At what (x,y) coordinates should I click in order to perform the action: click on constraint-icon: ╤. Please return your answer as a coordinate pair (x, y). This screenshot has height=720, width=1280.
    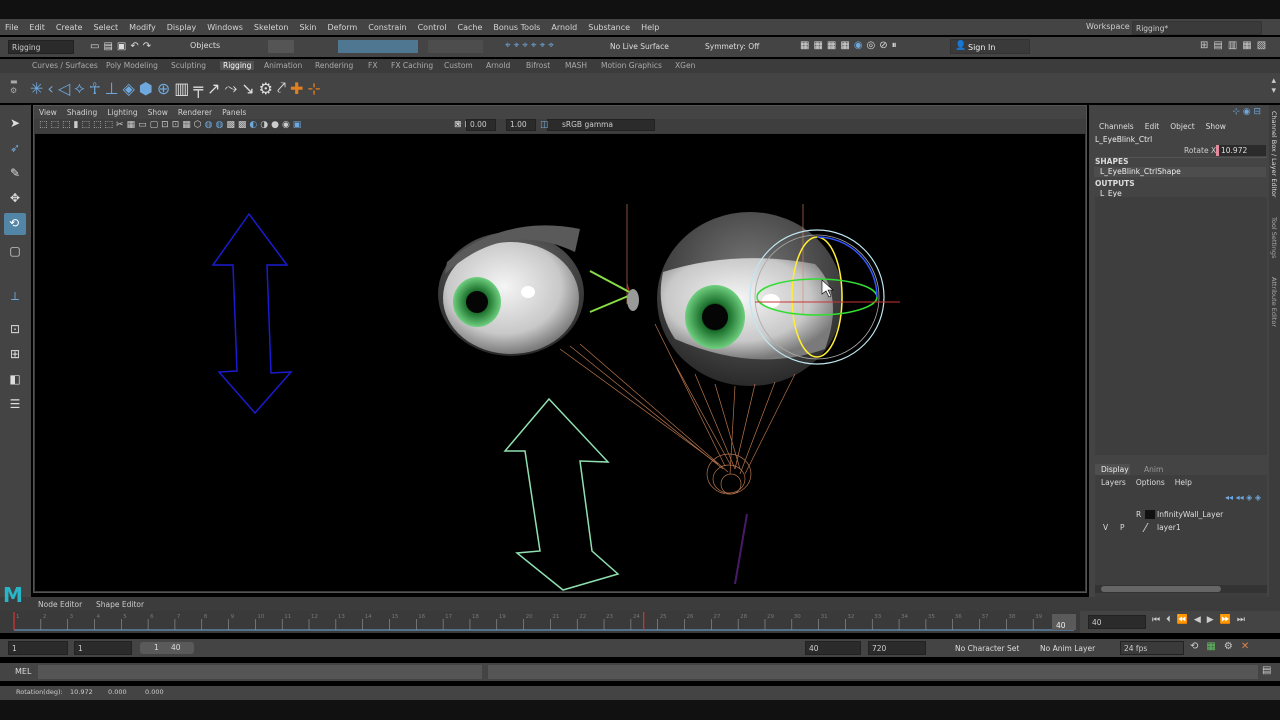
    Looking at the image, I should click on (198, 88).